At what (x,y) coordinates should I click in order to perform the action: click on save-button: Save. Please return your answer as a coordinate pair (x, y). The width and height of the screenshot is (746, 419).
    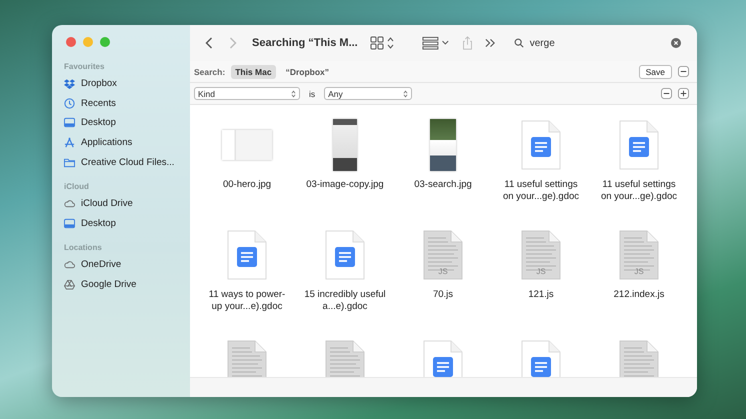
    Looking at the image, I should click on (655, 71).